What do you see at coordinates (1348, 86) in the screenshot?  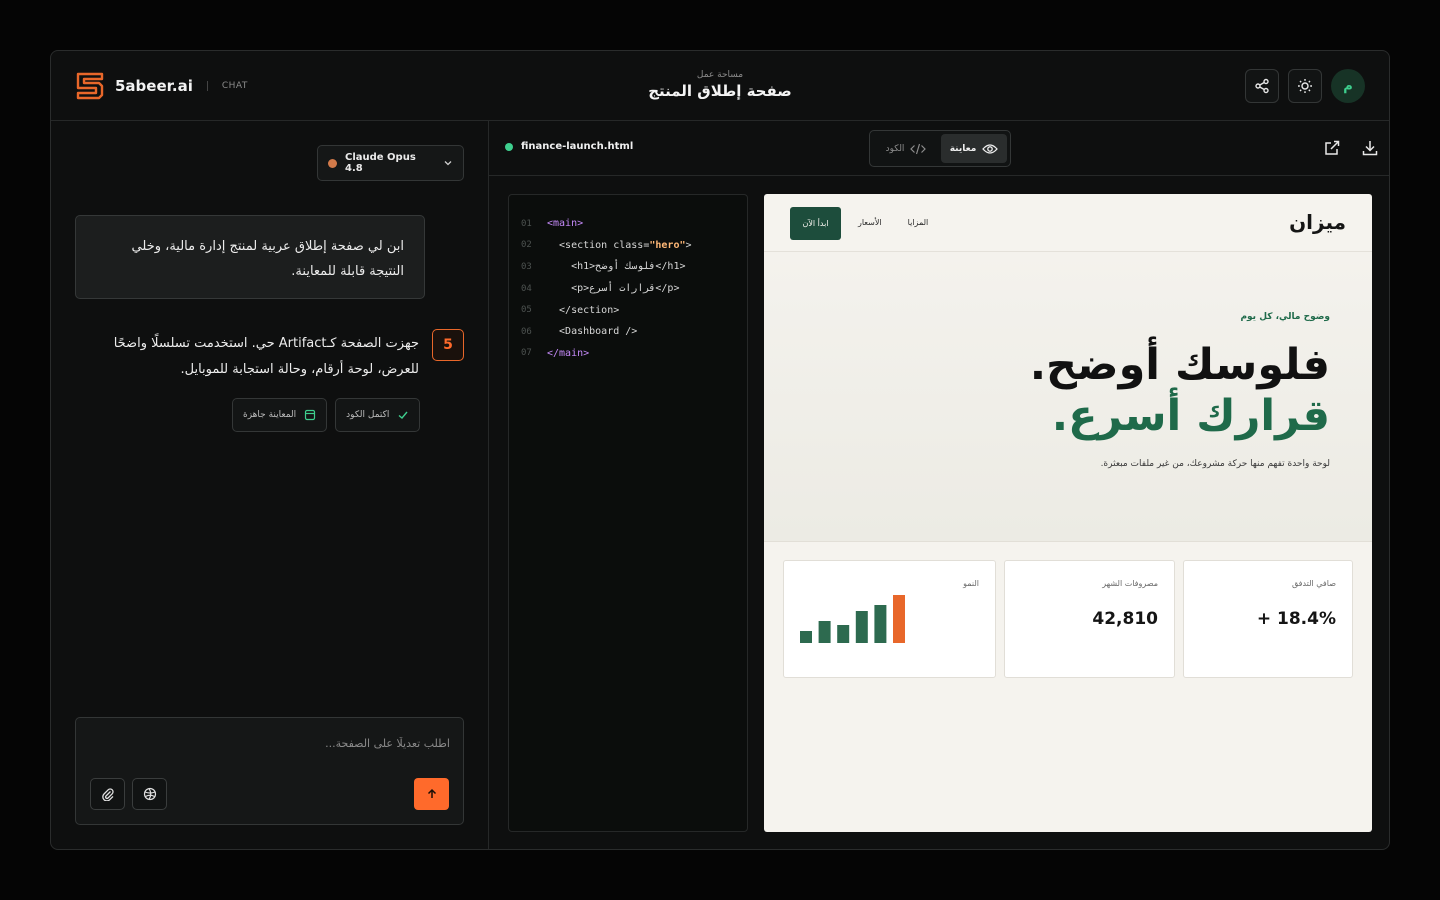 I see `avatar: م` at bounding box center [1348, 86].